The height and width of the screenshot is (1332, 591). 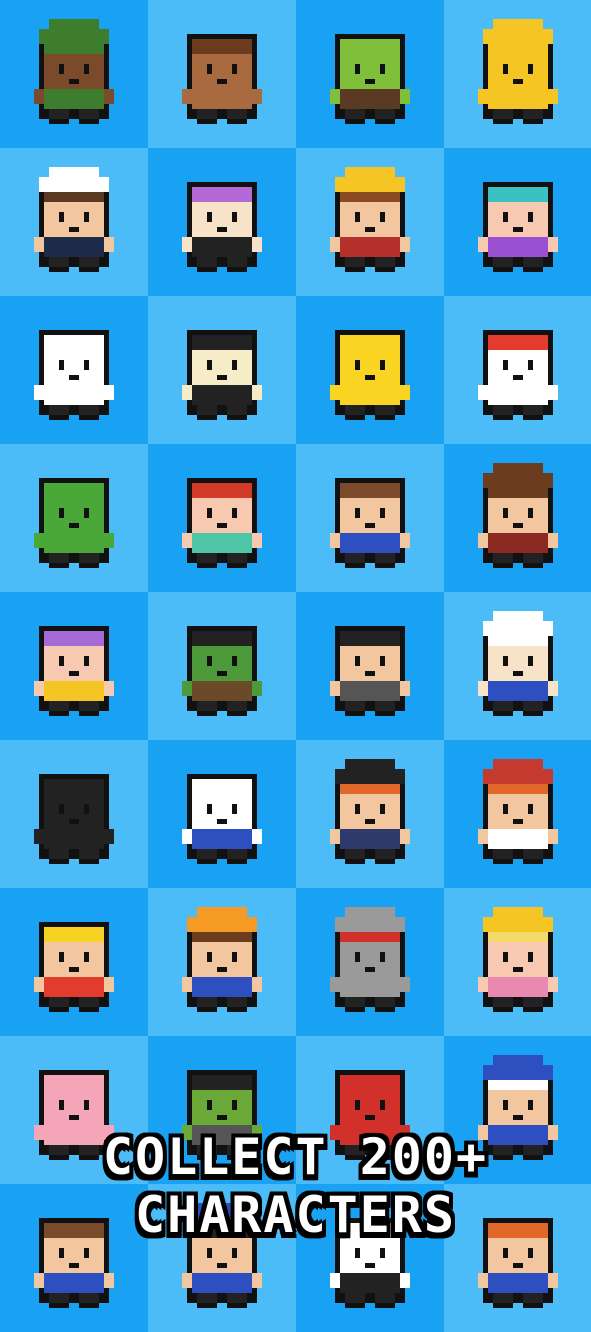 I want to click on princess-sprite-icon, so click(x=518, y=959).